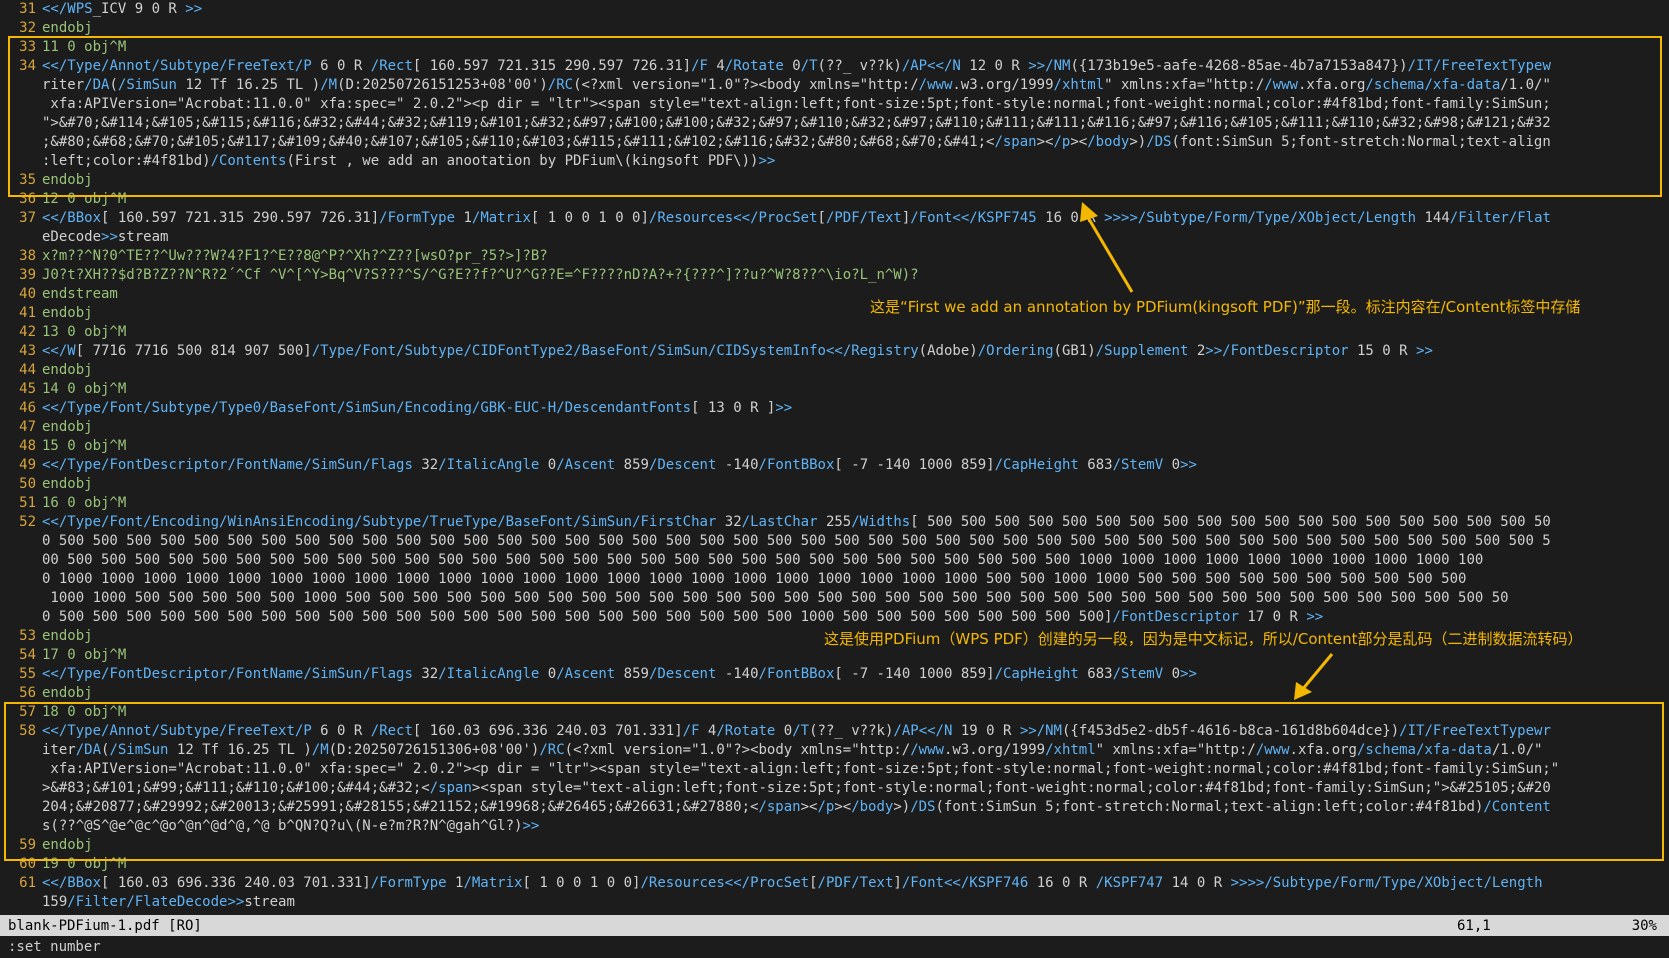  What do you see at coordinates (84, 446) in the screenshot?
I see `line-text: 15 0 obj^M` at bounding box center [84, 446].